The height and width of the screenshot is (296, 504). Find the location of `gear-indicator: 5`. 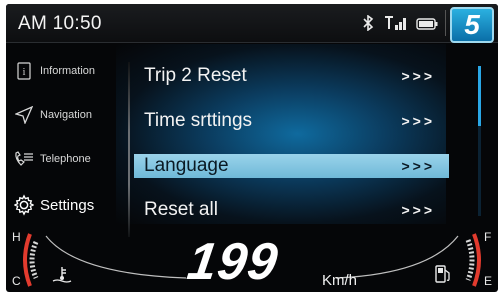

gear-indicator: 5 is located at coordinates (472, 25).